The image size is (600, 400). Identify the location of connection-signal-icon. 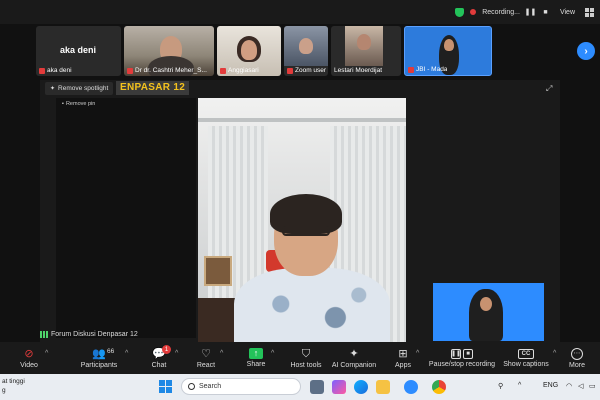
(44, 334).